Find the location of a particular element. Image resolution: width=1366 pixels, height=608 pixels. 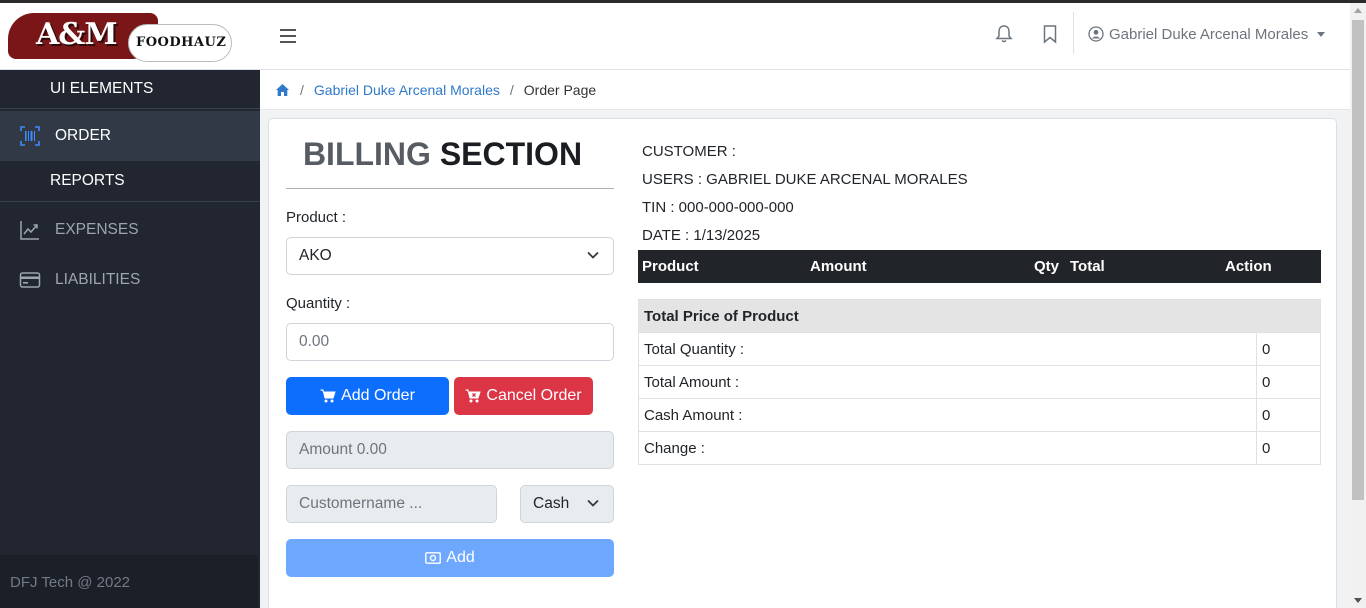

add-payment-label: Add is located at coordinates (460, 557).